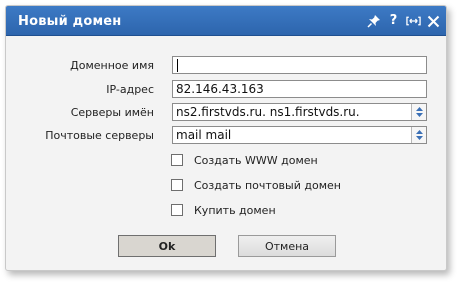  I want to click on name-servers-label: Серверы имён, so click(112, 112).